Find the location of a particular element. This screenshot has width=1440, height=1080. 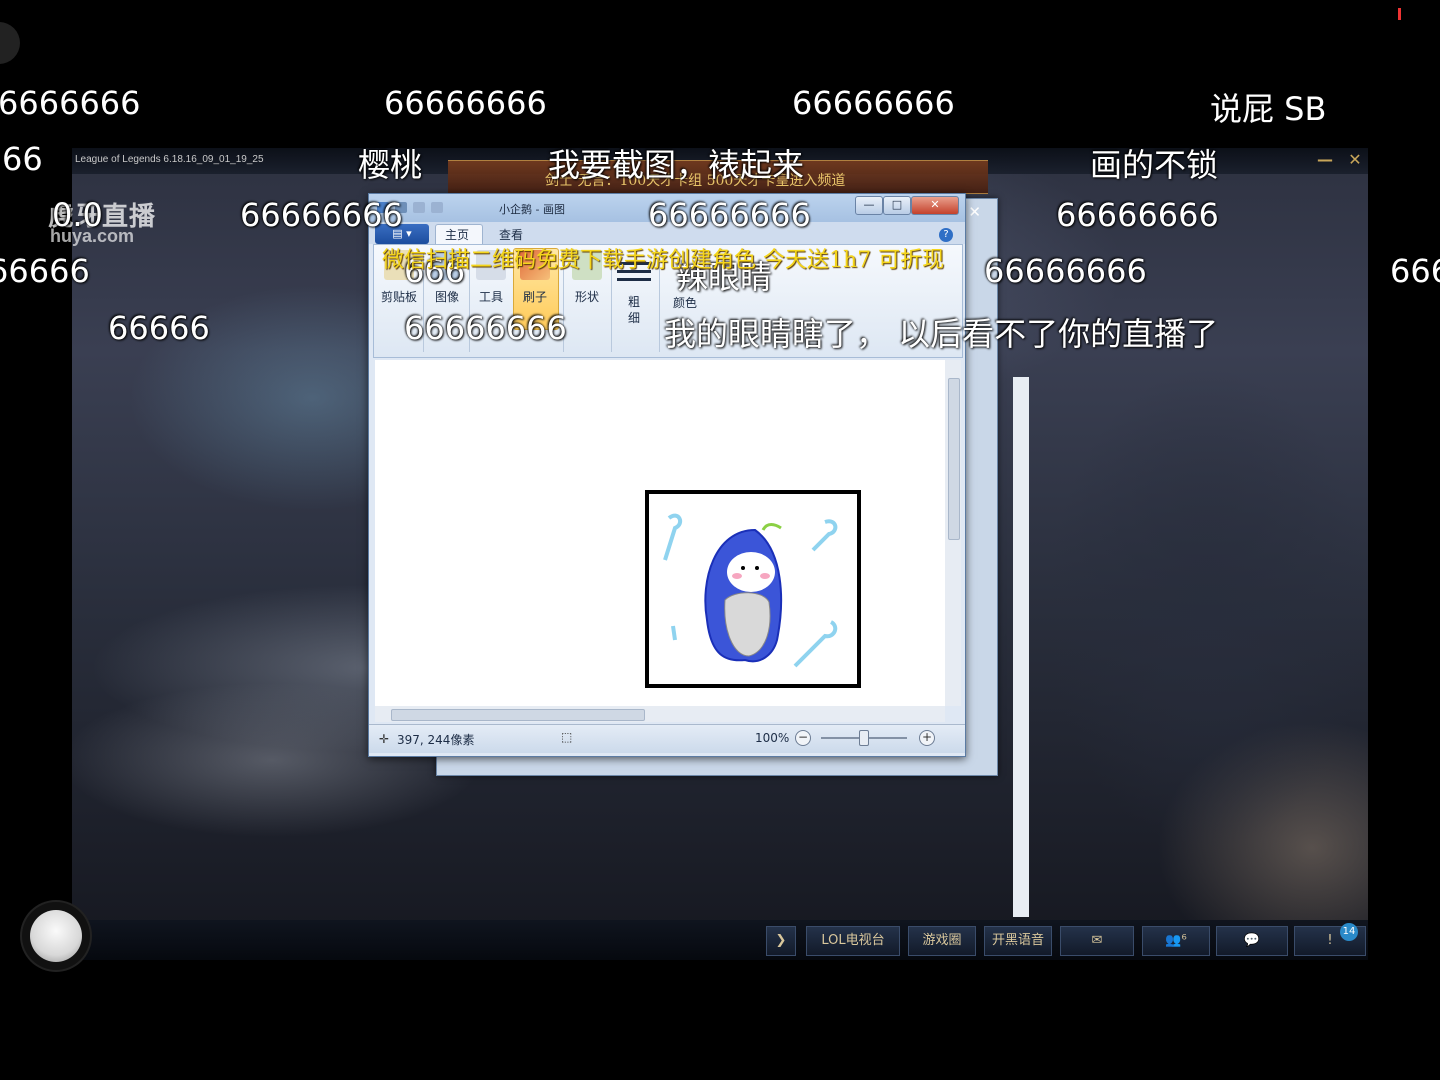

assistive-touch-knob is located at coordinates (56, 936).